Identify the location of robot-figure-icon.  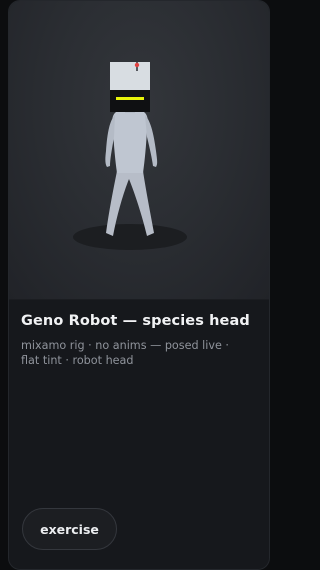
(130, 156).